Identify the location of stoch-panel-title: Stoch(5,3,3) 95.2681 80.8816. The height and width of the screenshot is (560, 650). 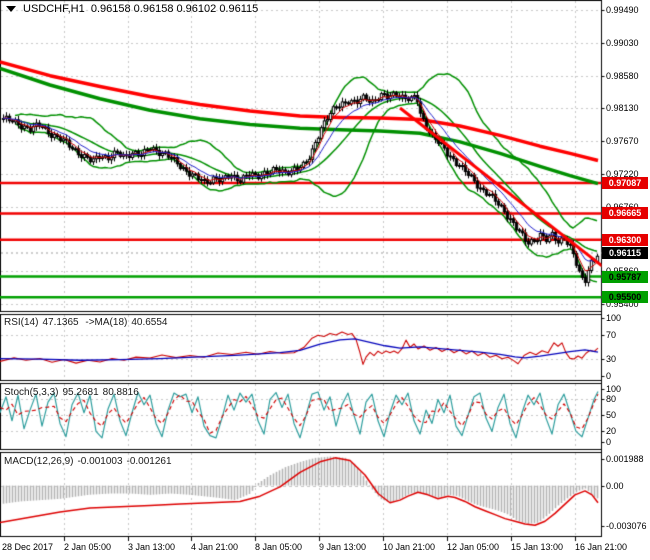
(73, 392).